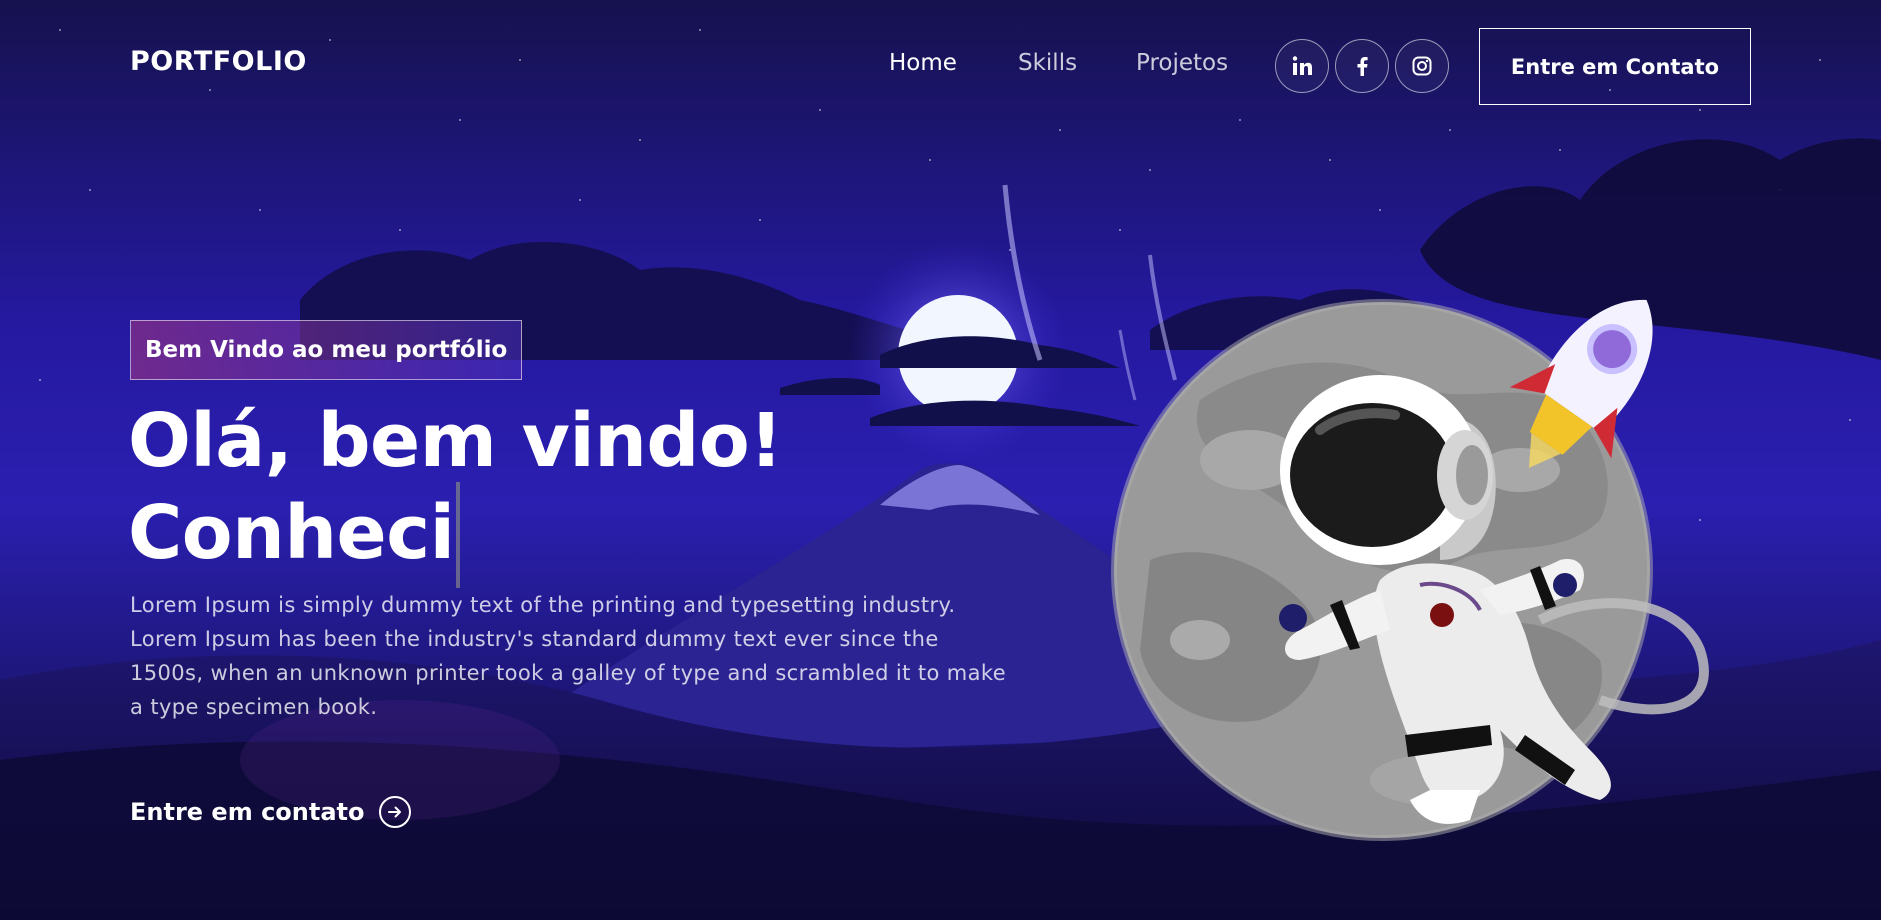  Describe the element at coordinates (458, 535) in the screenshot. I see `typing-cursor` at that location.